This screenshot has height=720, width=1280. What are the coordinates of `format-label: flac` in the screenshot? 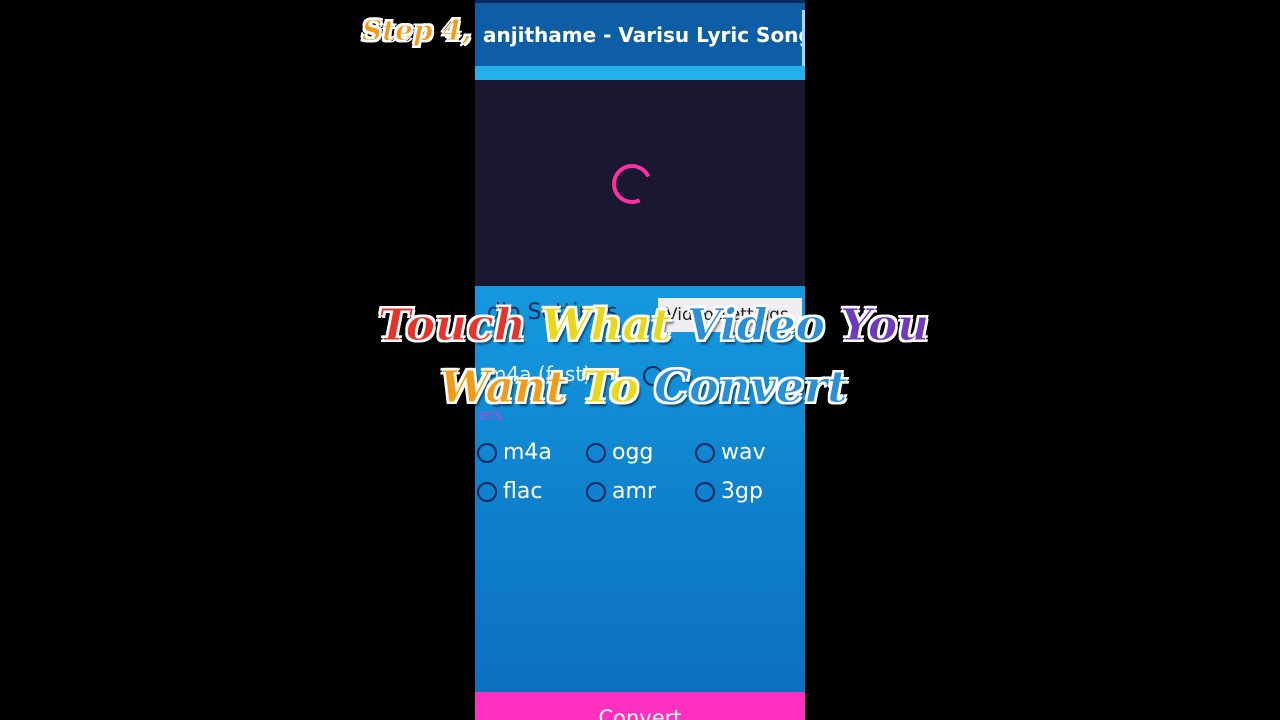 It's located at (523, 491).